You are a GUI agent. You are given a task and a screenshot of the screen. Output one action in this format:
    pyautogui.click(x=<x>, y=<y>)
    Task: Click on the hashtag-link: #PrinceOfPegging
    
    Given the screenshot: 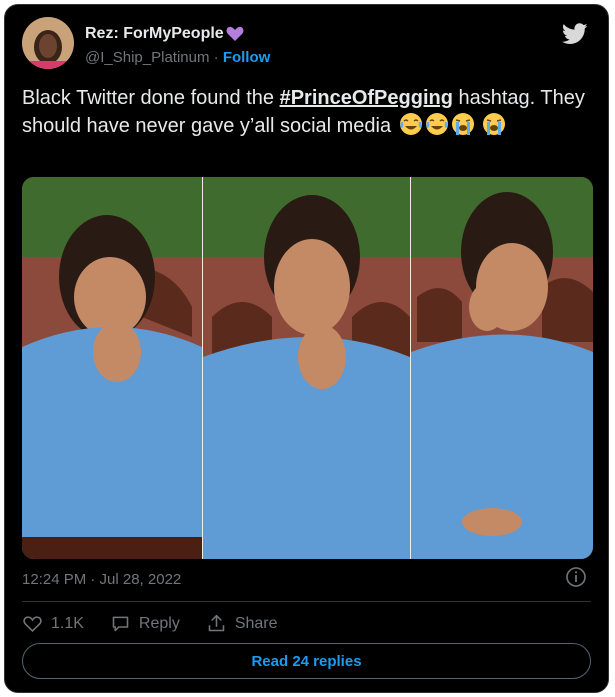 What is the action you would take?
    pyautogui.click(x=366, y=98)
    